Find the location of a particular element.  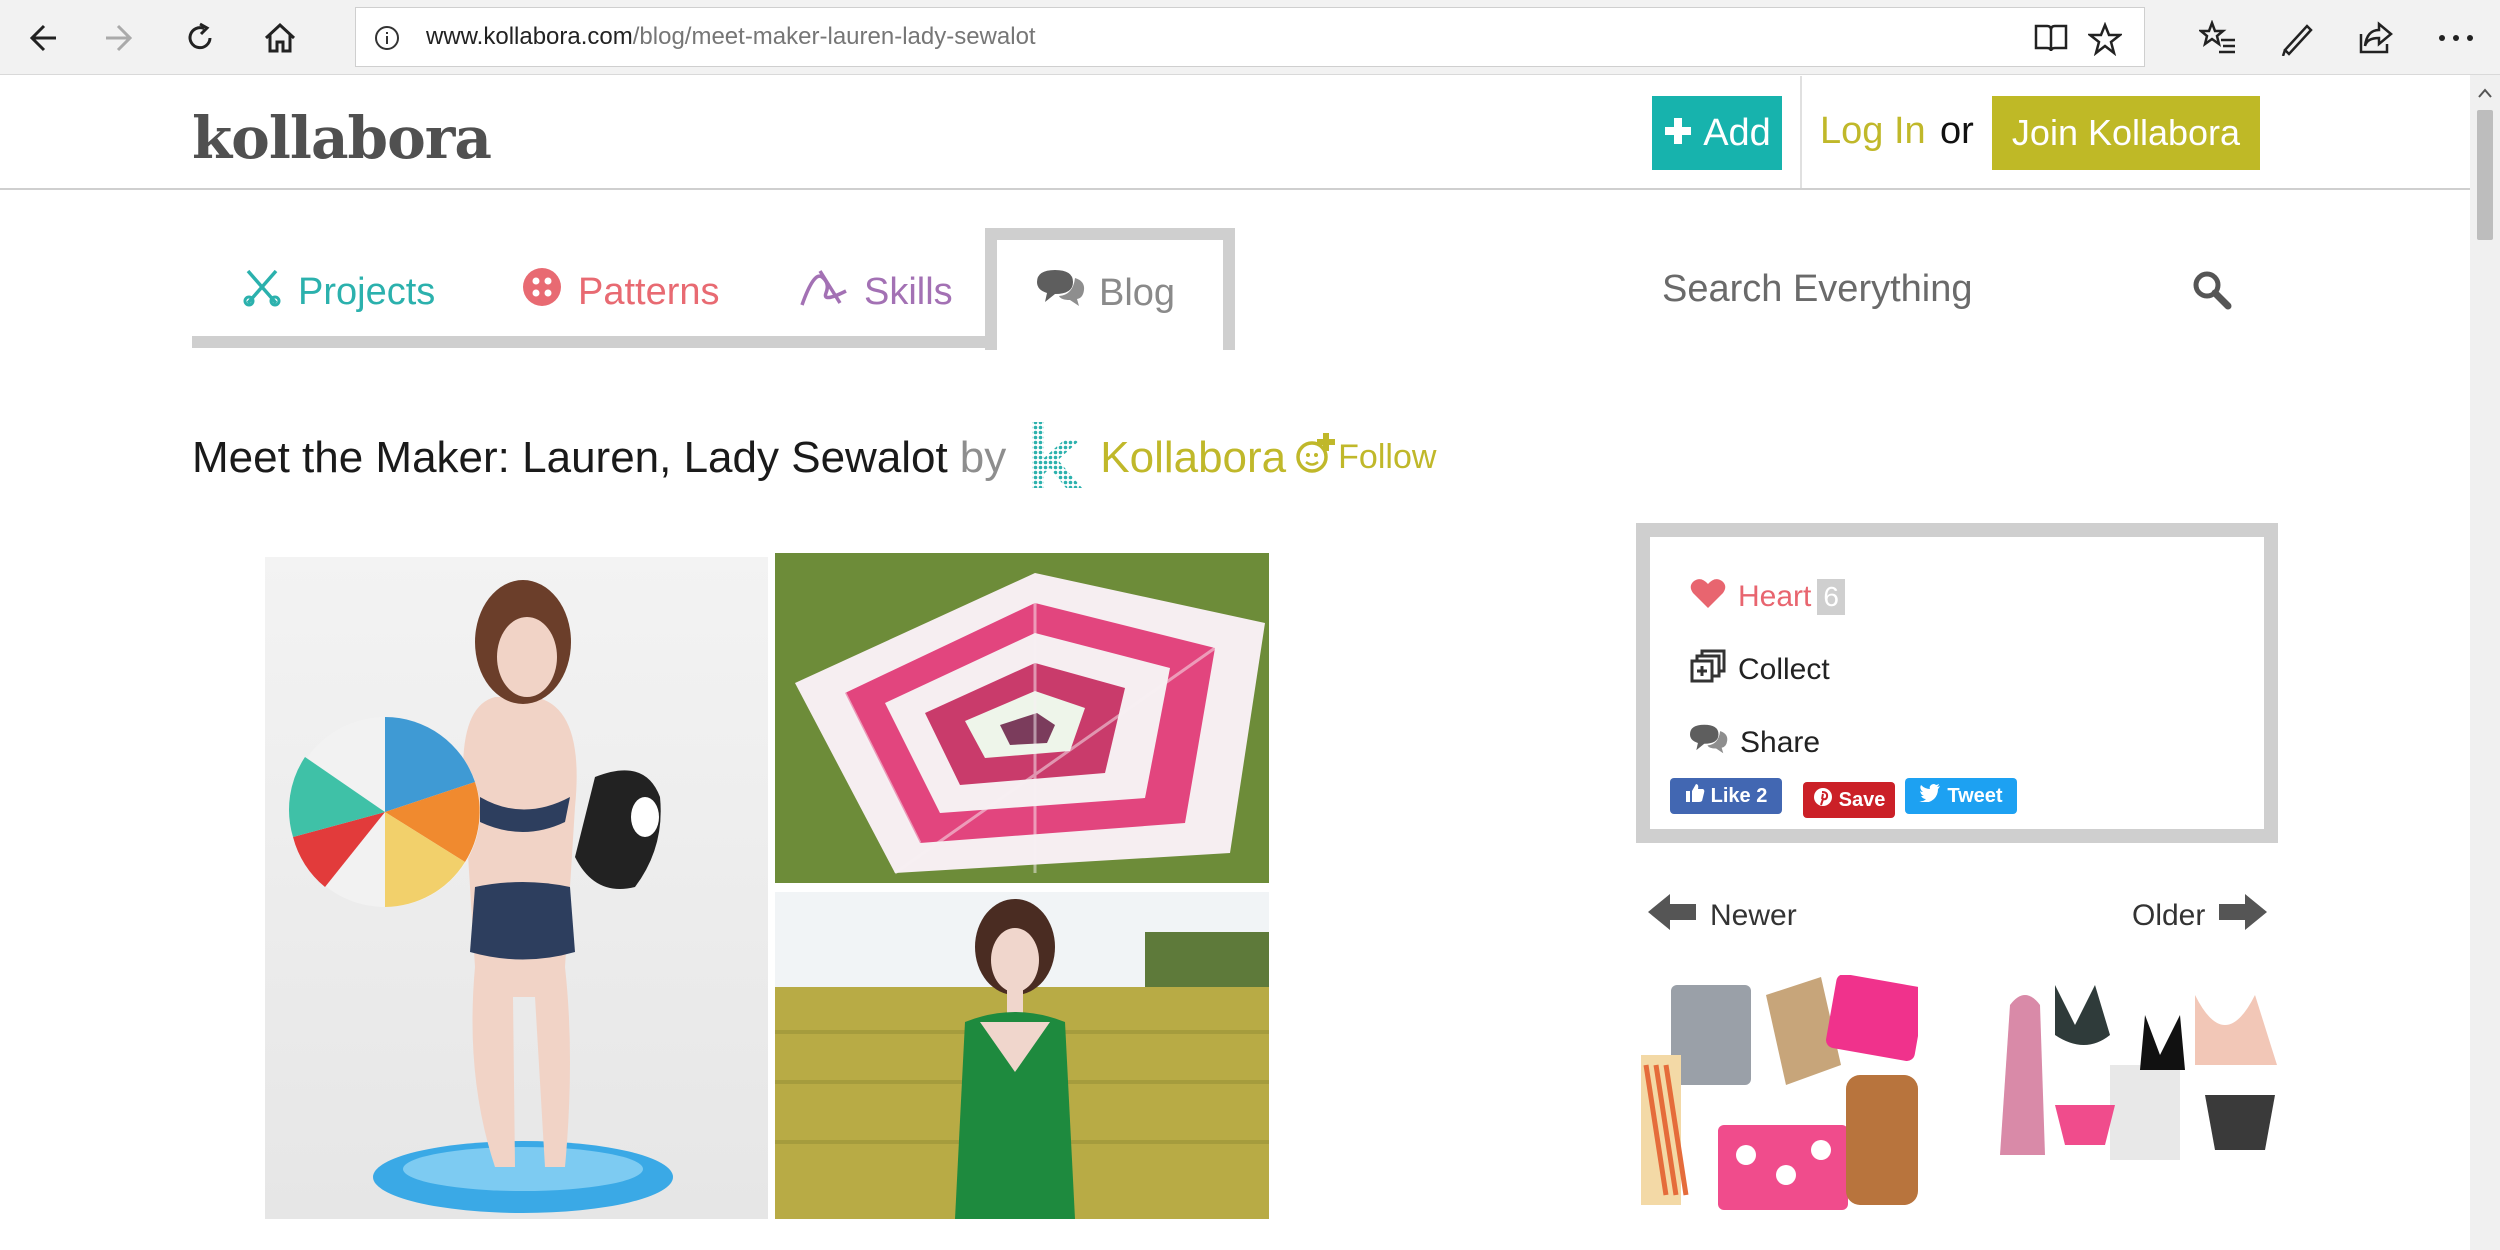

back-icon is located at coordinates (42, 38).